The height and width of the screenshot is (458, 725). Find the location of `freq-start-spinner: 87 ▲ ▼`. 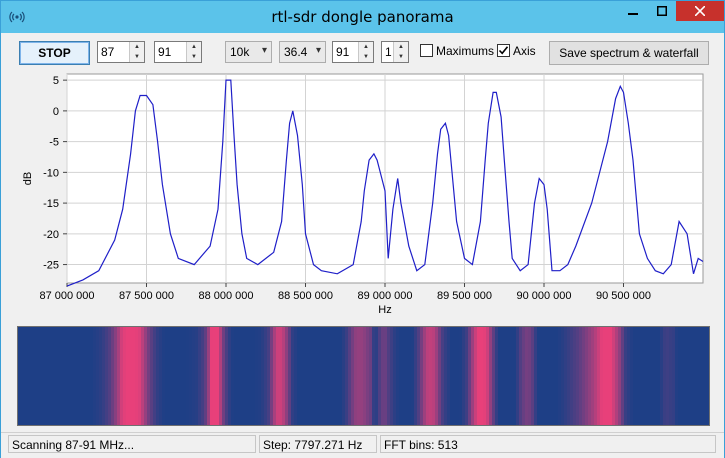

freq-start-spinner: 87 ▲ ▼ is located at coordinates (121, 52).